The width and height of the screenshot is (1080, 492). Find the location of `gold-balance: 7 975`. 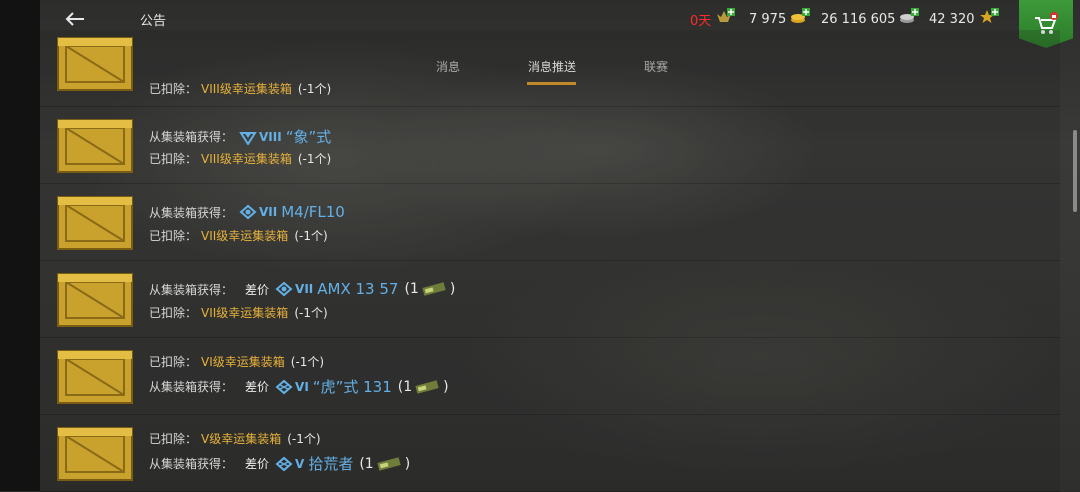

gold-balance: 7 975 is located at coordinates (780, 19).